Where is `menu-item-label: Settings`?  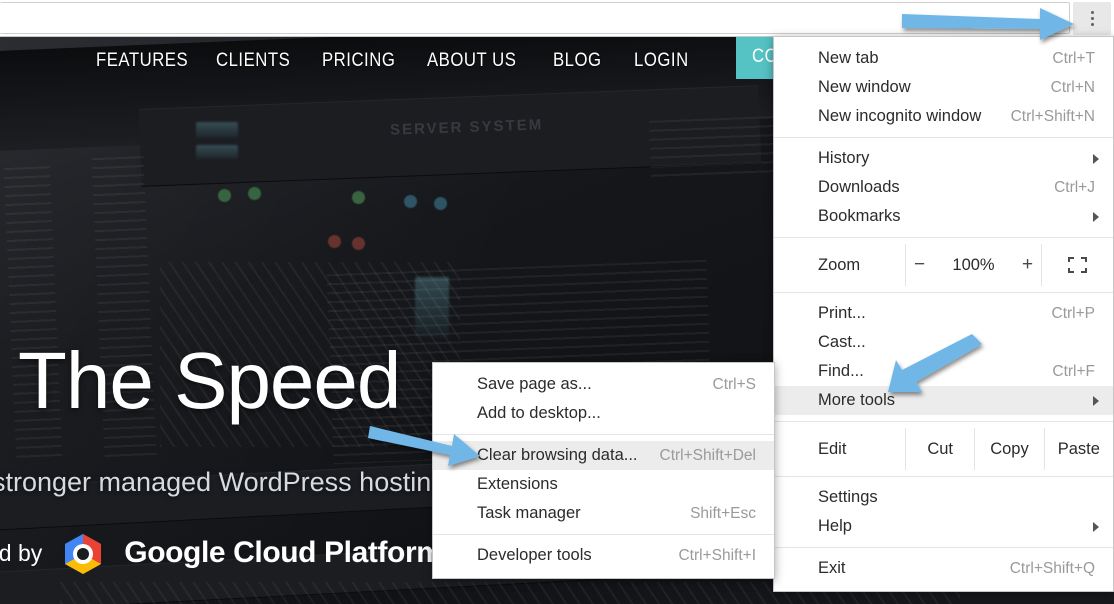 menu-item-label: Settings is located at coordinates (848, 497).